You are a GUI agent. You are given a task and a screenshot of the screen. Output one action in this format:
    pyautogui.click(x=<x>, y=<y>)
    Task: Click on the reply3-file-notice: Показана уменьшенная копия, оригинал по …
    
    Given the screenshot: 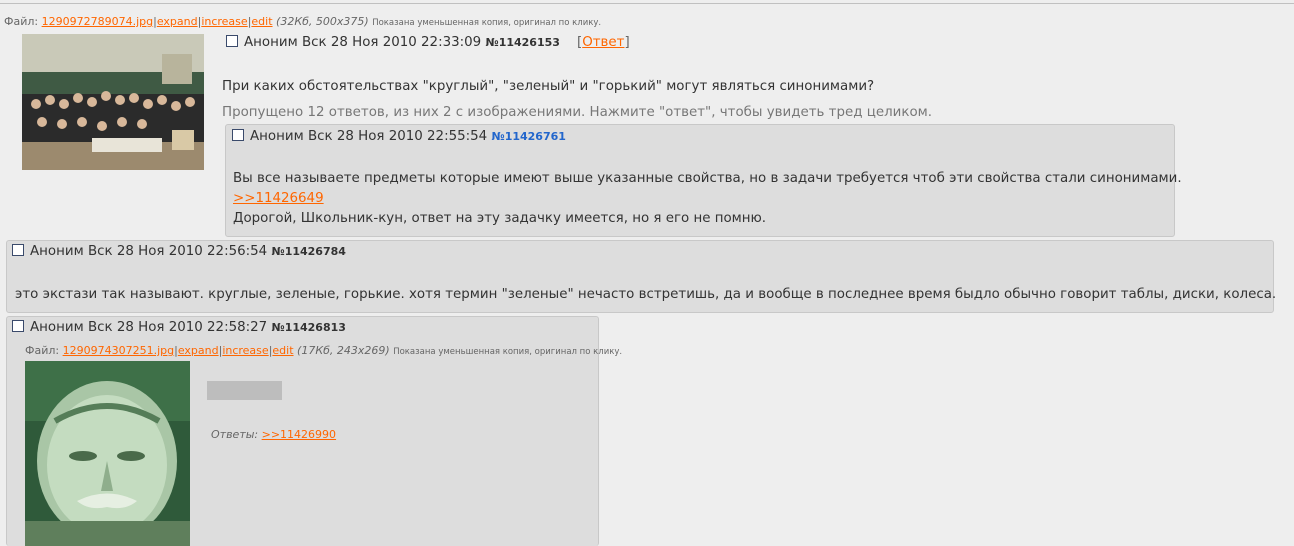 What is the action you would take?
    pyautogui.click(x=508, y=352)
    